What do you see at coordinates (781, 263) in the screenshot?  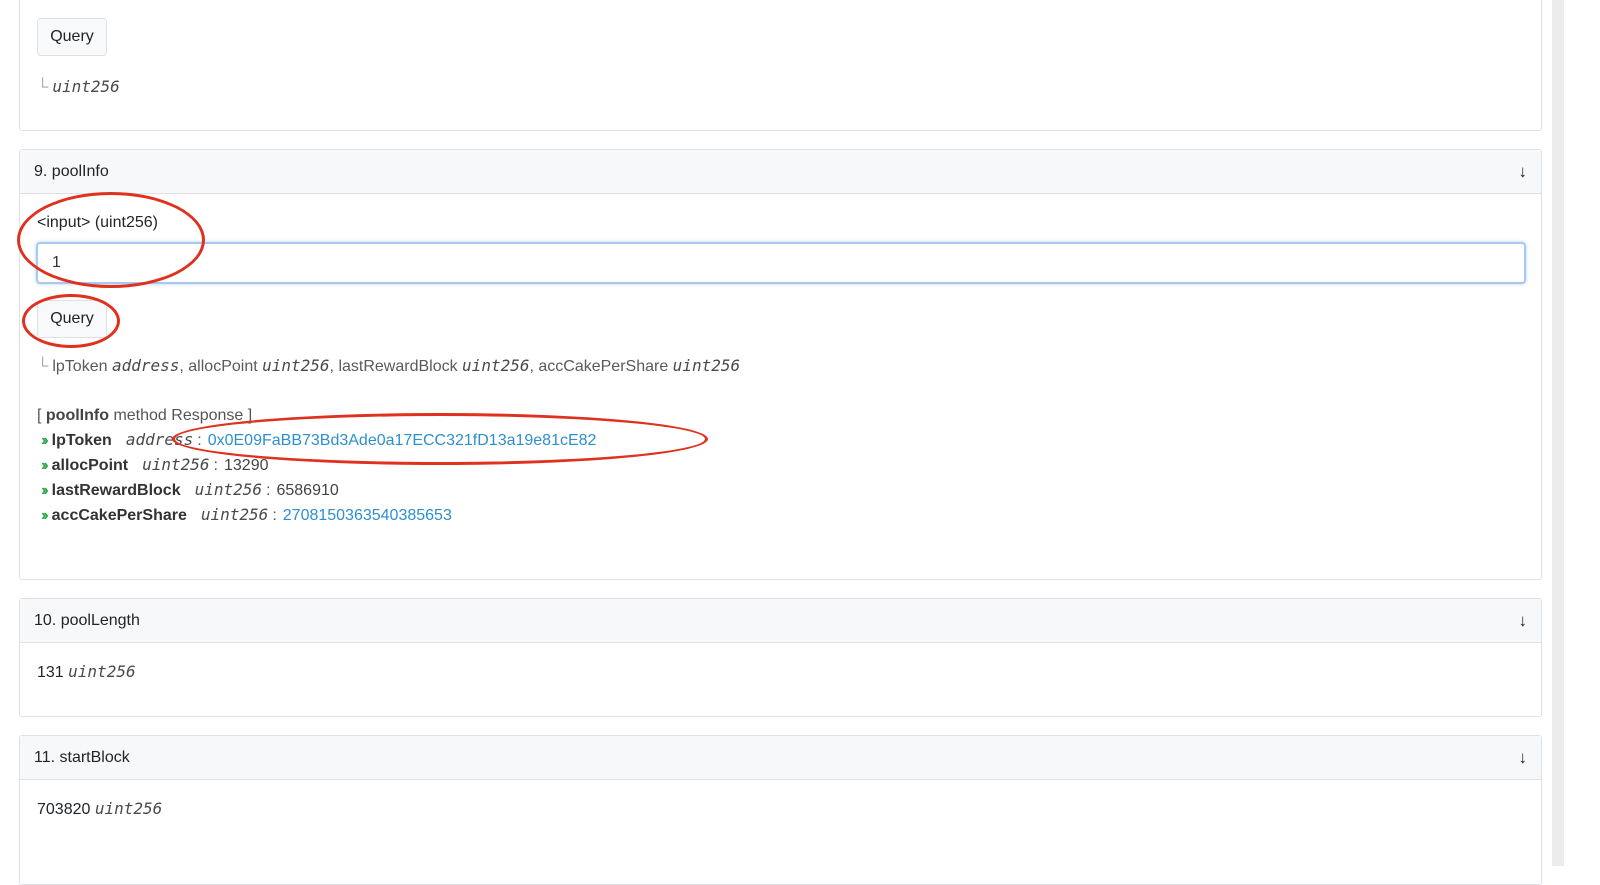 I see `pid-input` at bounding box center [781, 263].